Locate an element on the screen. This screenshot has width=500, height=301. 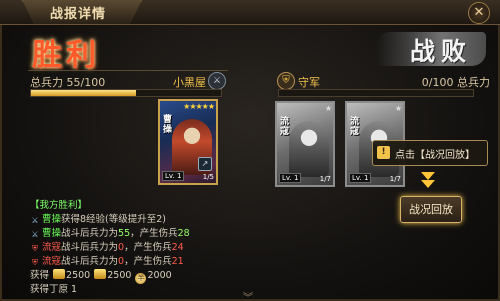
log-line: ⛨ 流寇战斗后兵力为0，产生伤兵21 is located at coordinates (107, 262).